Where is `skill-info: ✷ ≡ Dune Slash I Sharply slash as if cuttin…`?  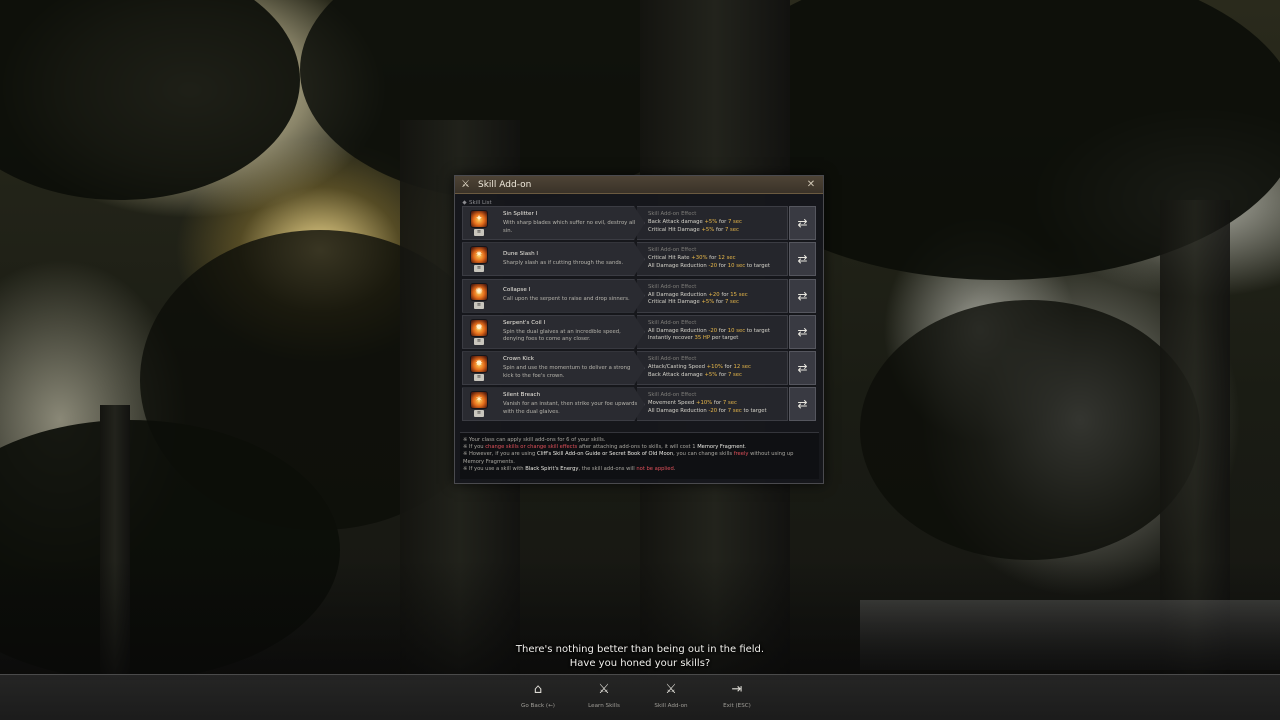
skill-info: ✷ ≡ Dune Slash I Sharply slash as if cuttin… is located at coordinates (553, 259).